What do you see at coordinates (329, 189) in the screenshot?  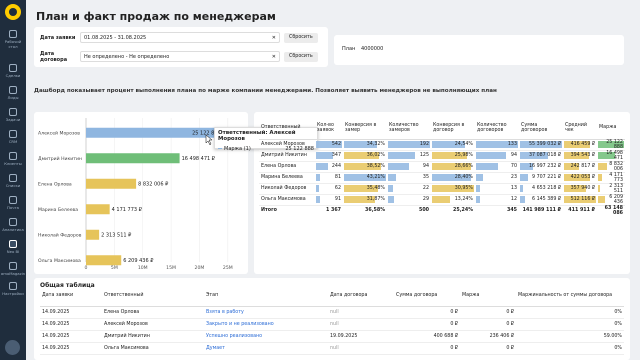 I see `table-cell: 62` at bounding box center [329, 189].